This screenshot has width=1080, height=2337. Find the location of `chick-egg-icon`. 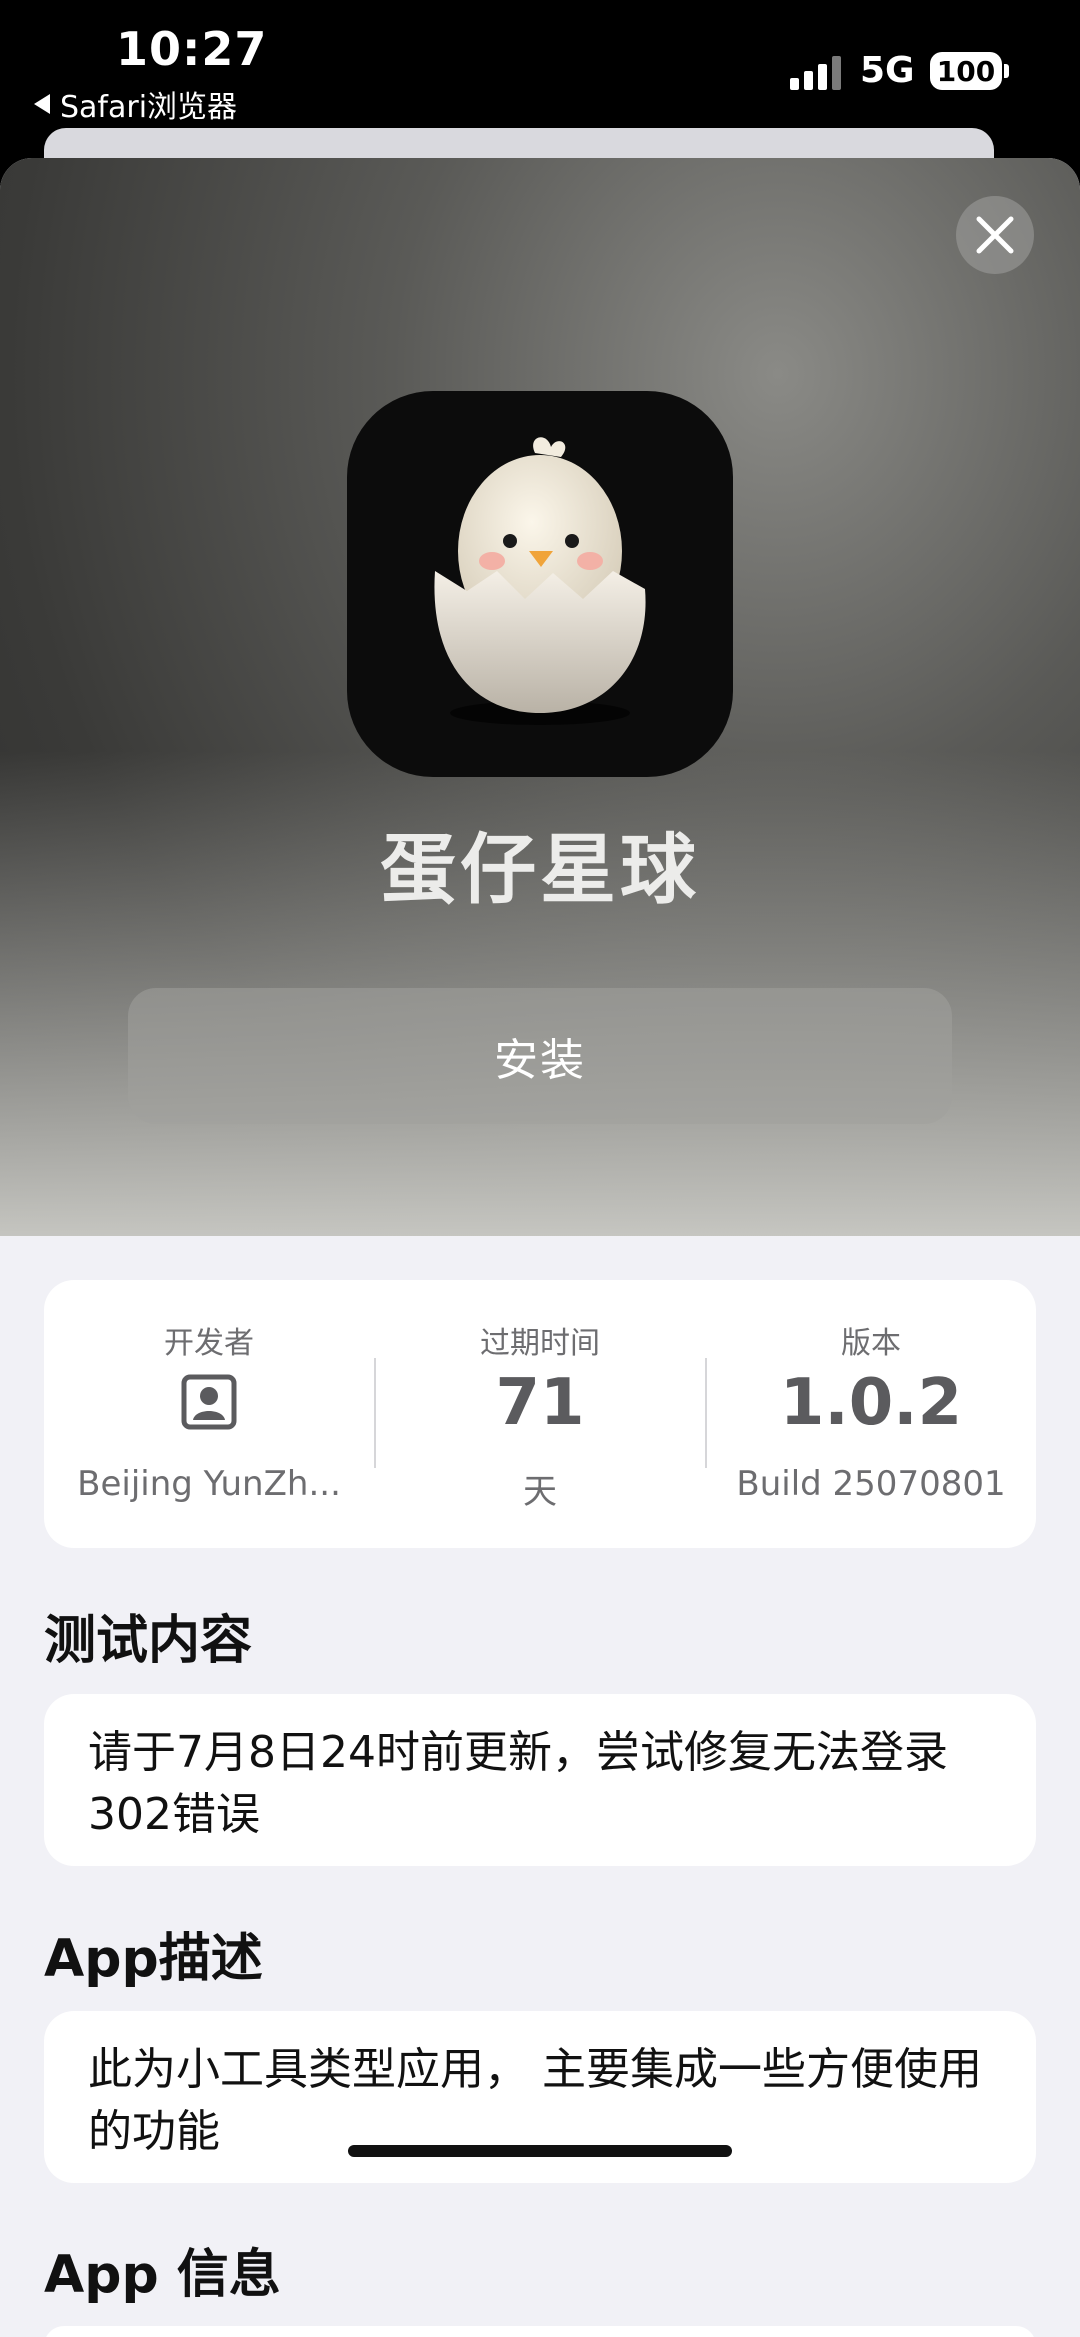

chick-egg-icon is located at coordinates (540, 581).